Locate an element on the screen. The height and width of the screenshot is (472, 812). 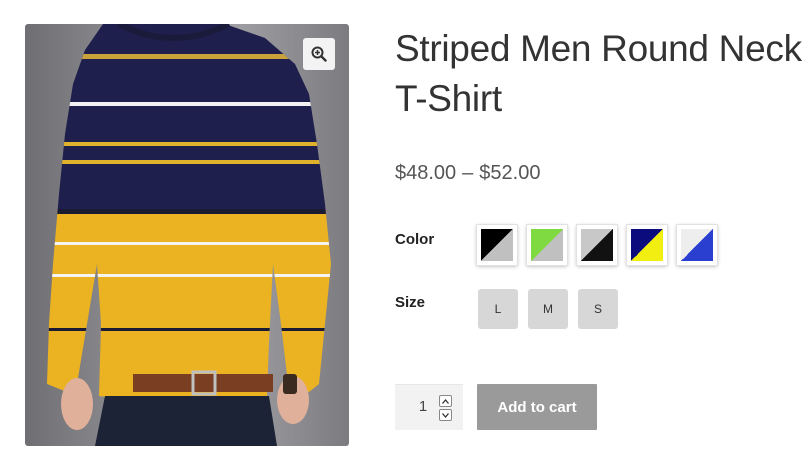
color-swatch-navy-yellow is located at coordinates (647, 245).